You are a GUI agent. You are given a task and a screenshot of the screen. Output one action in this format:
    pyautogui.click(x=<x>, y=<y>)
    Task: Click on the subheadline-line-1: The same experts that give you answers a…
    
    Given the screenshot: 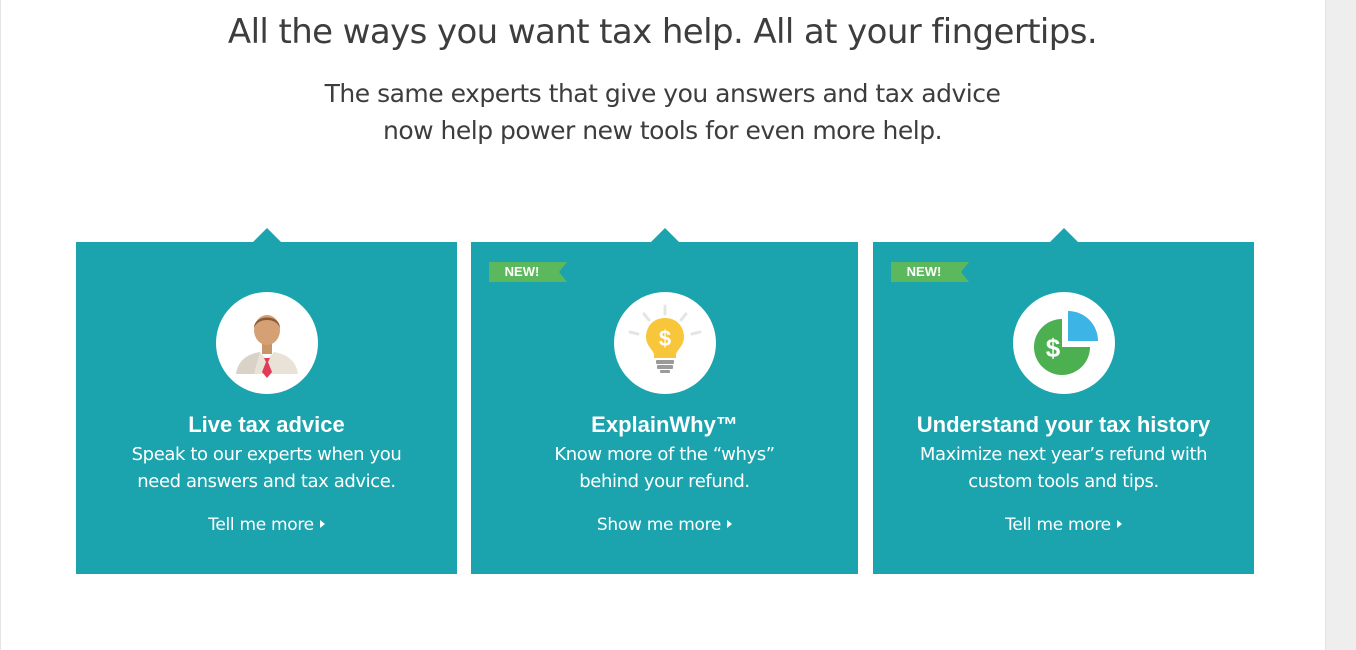 What is the action you would take?
    pyautogui.click(x=662, y=93)
    